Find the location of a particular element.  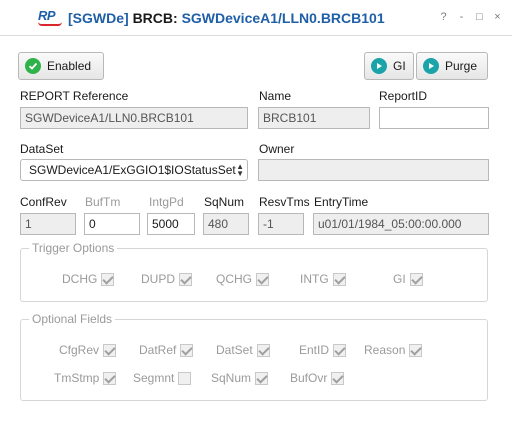

optfield-sqnum-label: SqNum is located at coordinates (231, 378).